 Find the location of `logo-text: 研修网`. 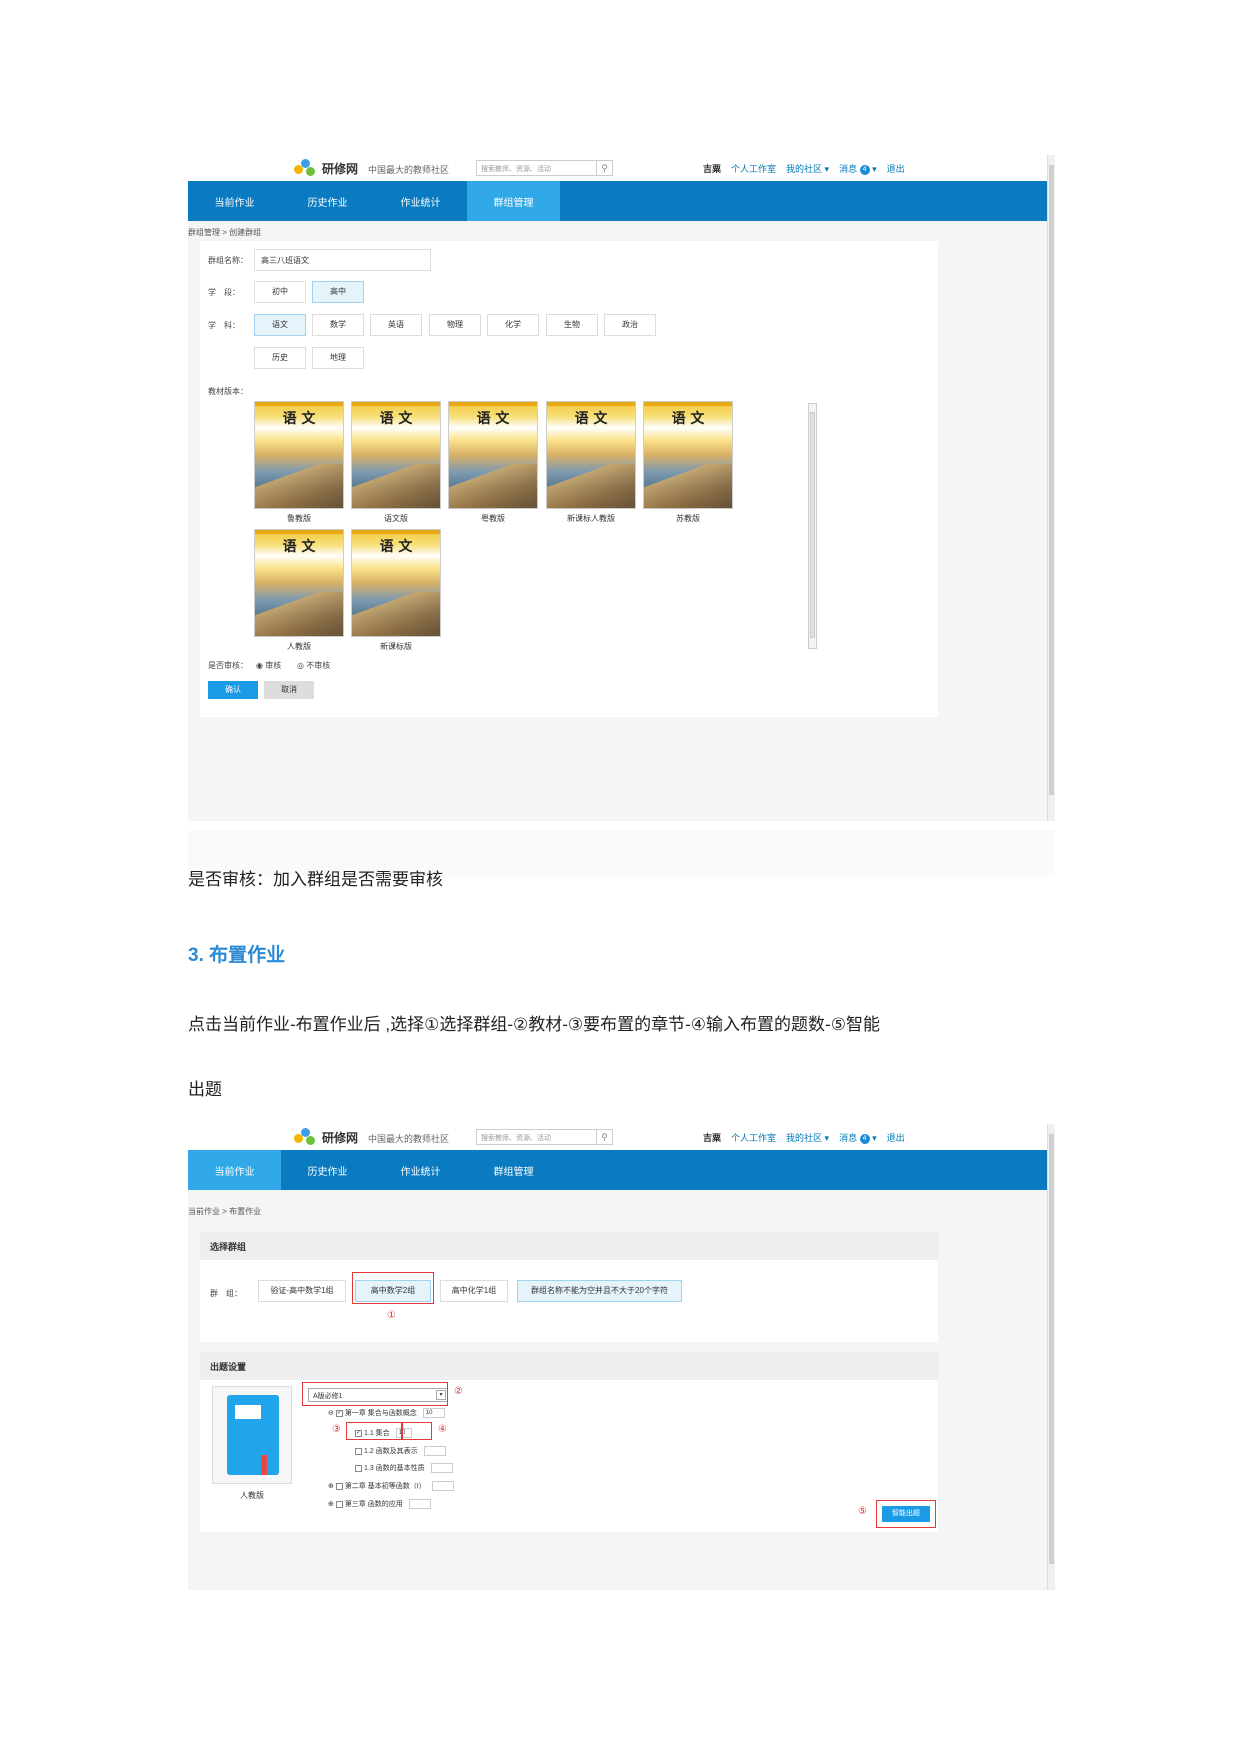

logo-text: 研修网 is located at coordinates (340, 168).